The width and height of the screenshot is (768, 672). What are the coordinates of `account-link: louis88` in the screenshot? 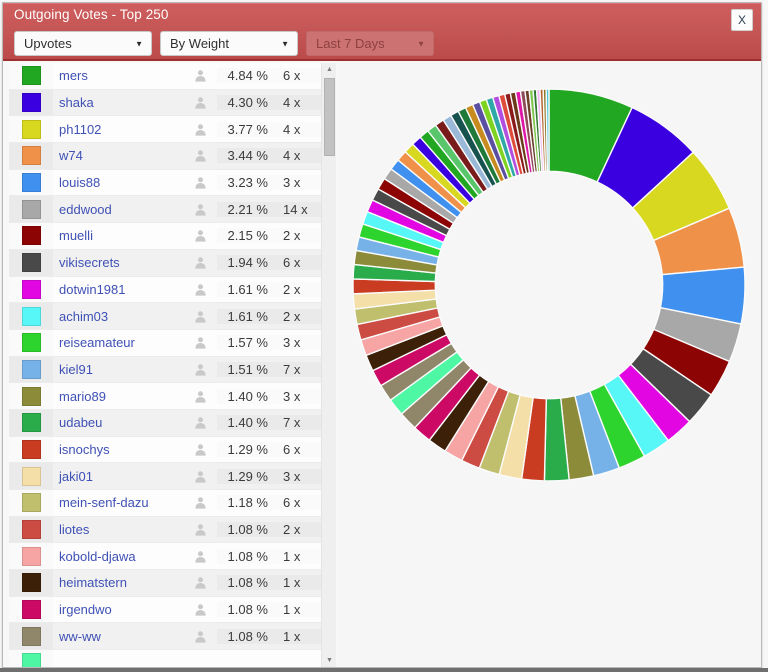 It's located at (118, 182).